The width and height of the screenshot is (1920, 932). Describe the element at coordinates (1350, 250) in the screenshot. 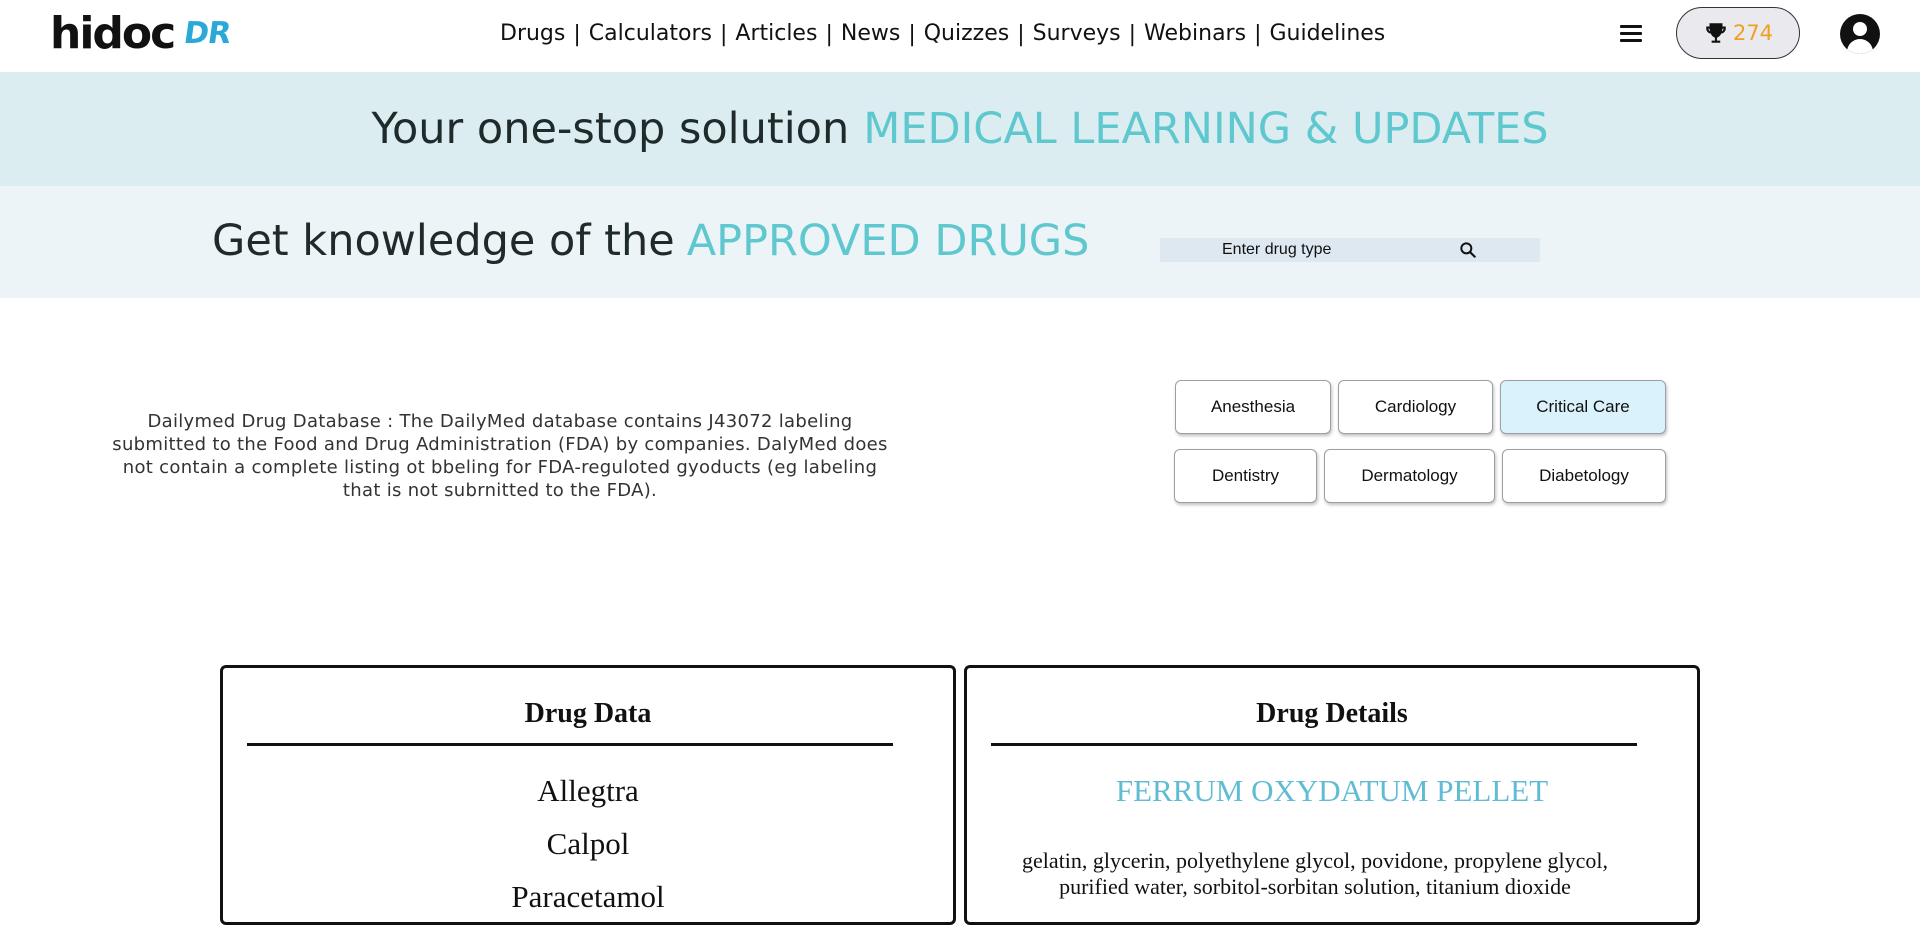

I see `drug-search-box` at that location.